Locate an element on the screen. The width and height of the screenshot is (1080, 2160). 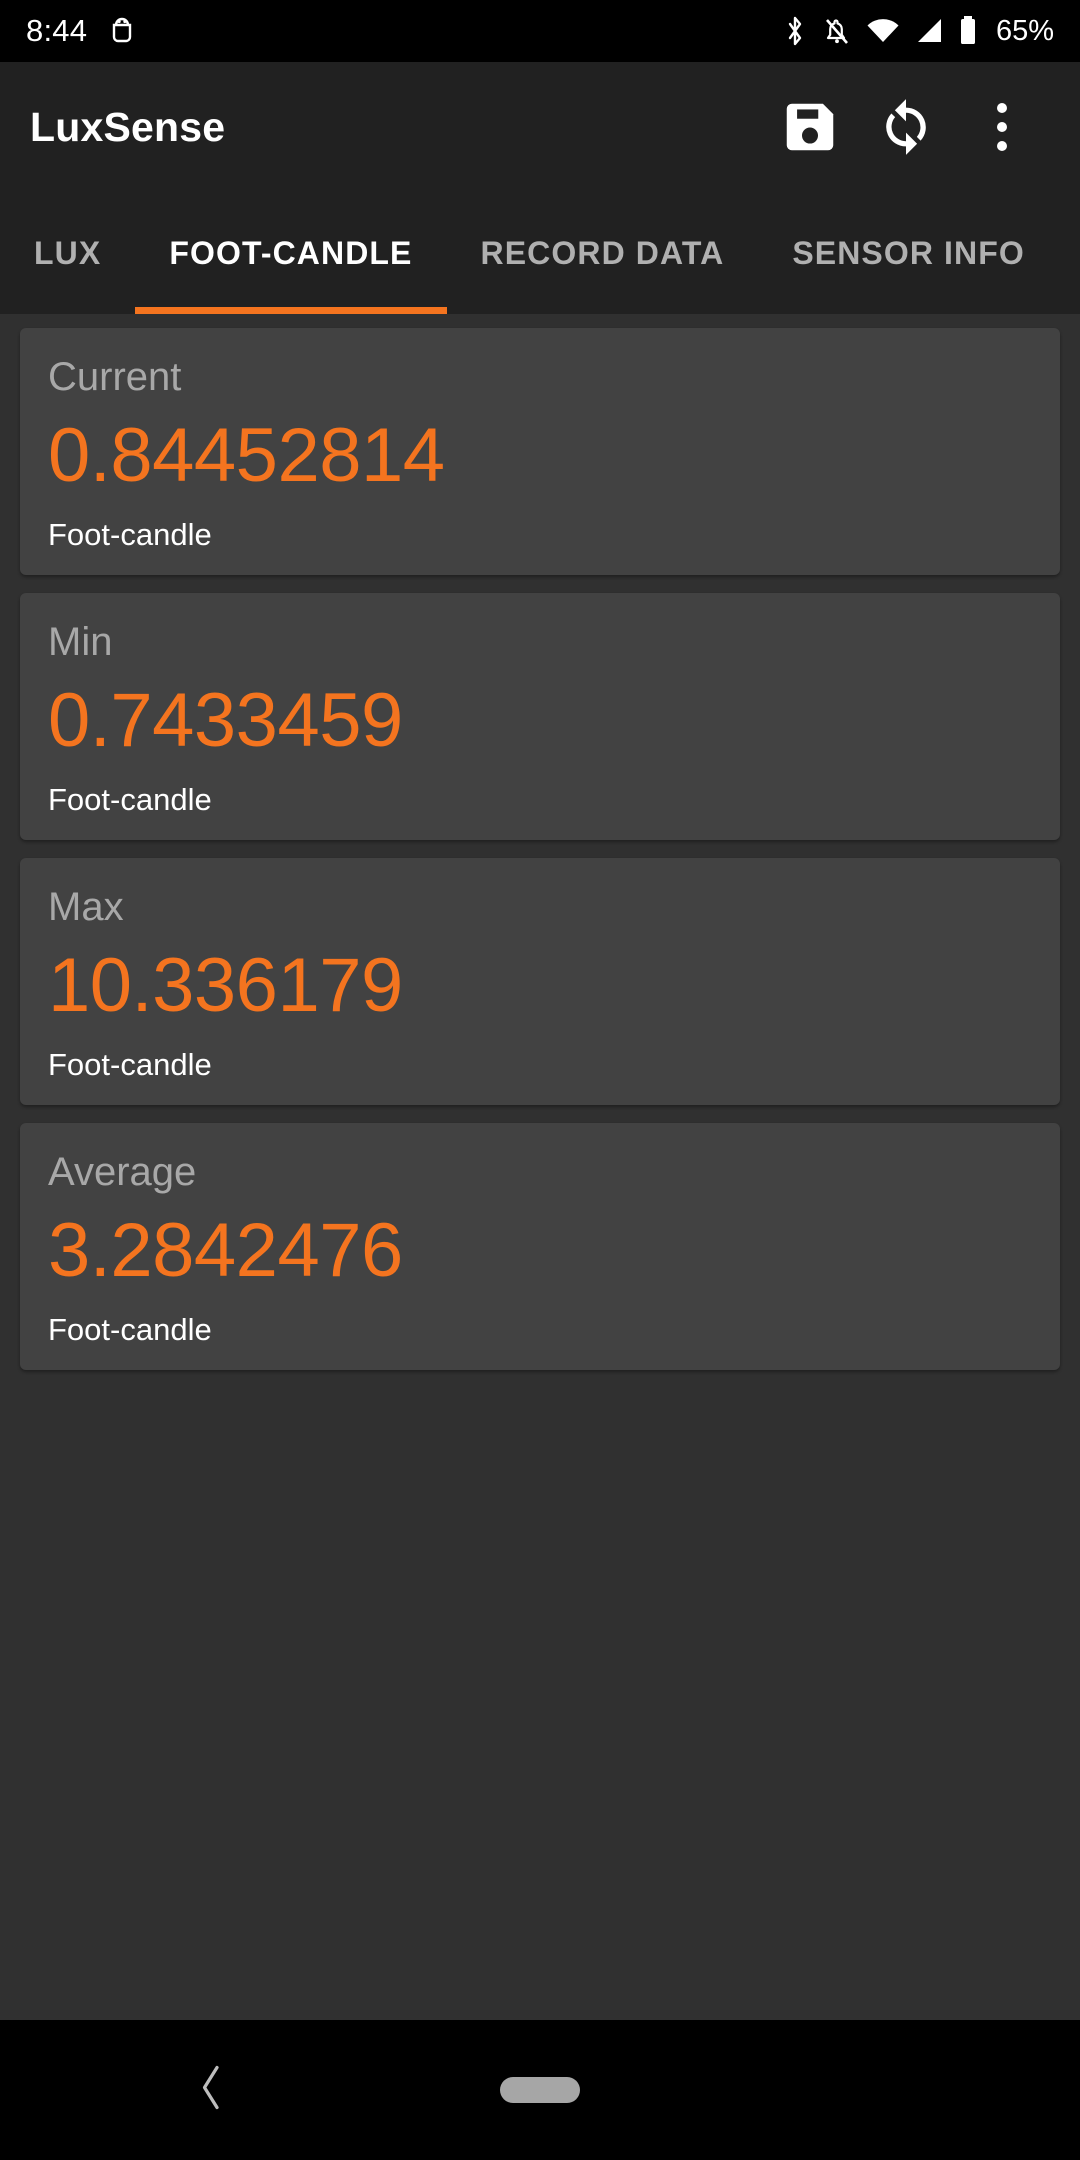
measurement-card-max: Max 10.336179 Foot-candle is located at coordinates (540, 981).